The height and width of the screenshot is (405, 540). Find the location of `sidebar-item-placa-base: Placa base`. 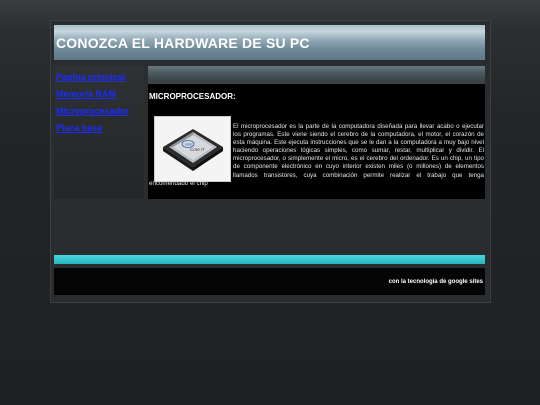

sidebar-item-placa-base: Placa base is located at coordinates (79, 128).